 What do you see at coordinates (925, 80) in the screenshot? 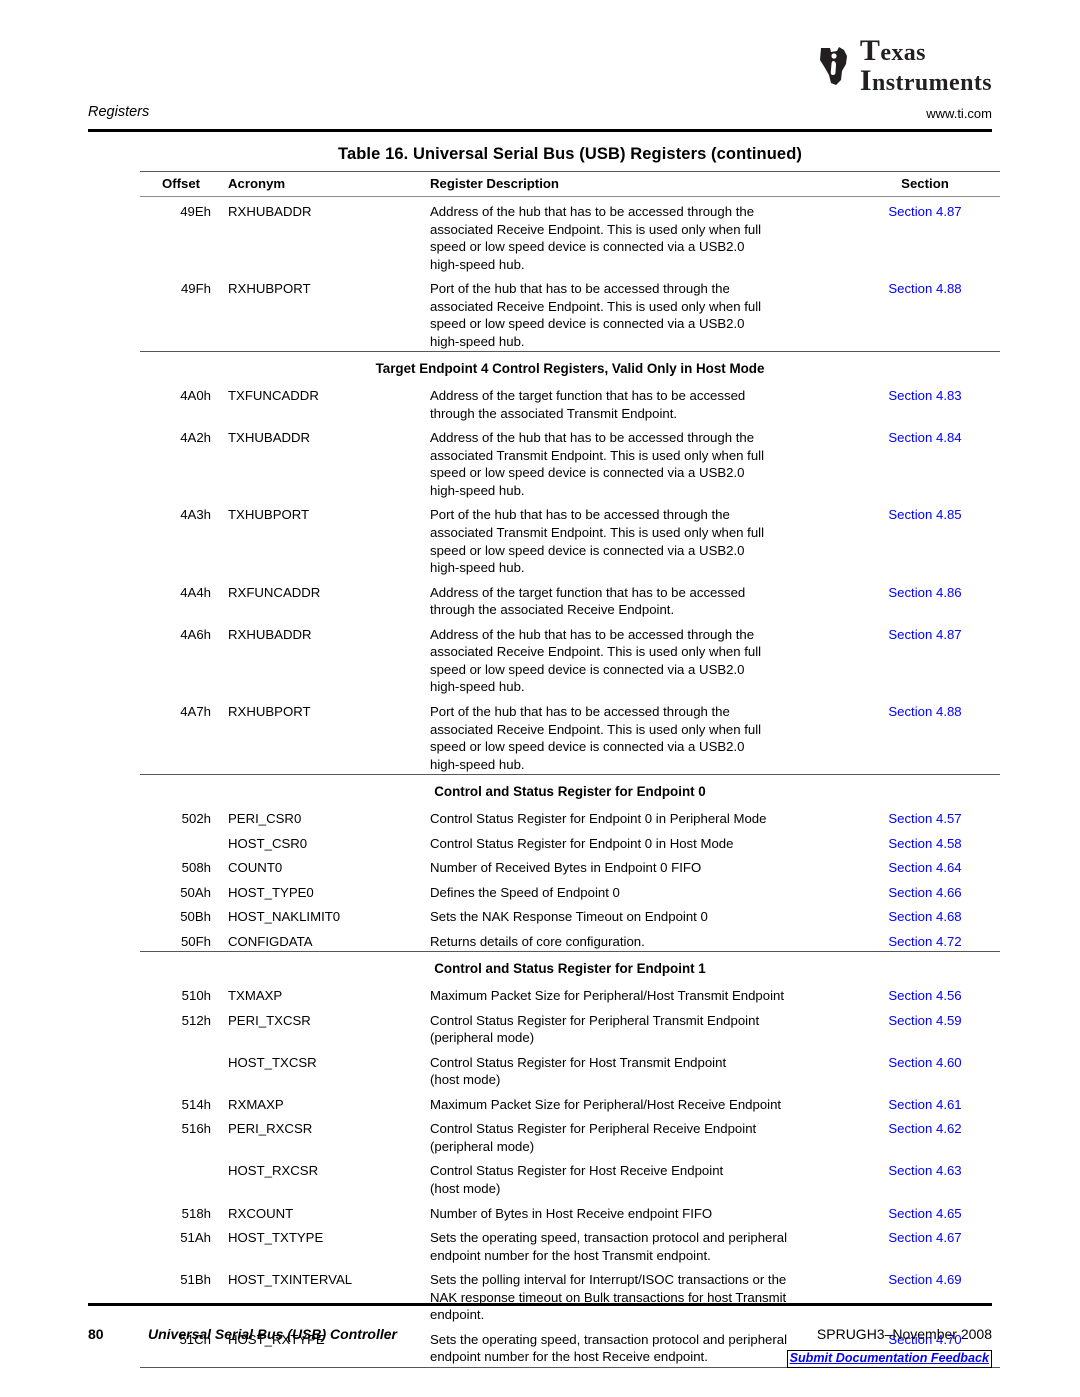
I see `logo-text-instruments: Instruments` at bounding box center [925, 80].